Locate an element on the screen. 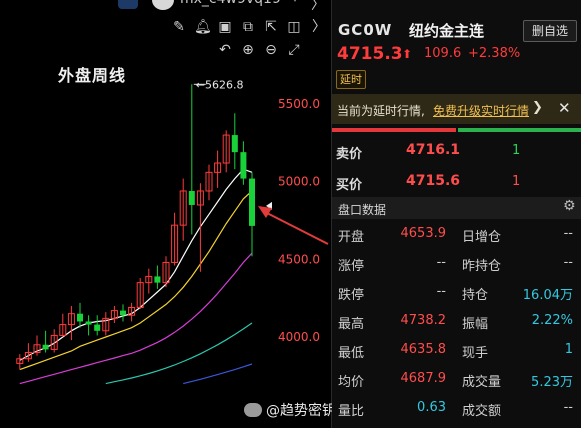 The width and height of the screenshot is (581, 428). account-icon is located at coordinates (128, 4).